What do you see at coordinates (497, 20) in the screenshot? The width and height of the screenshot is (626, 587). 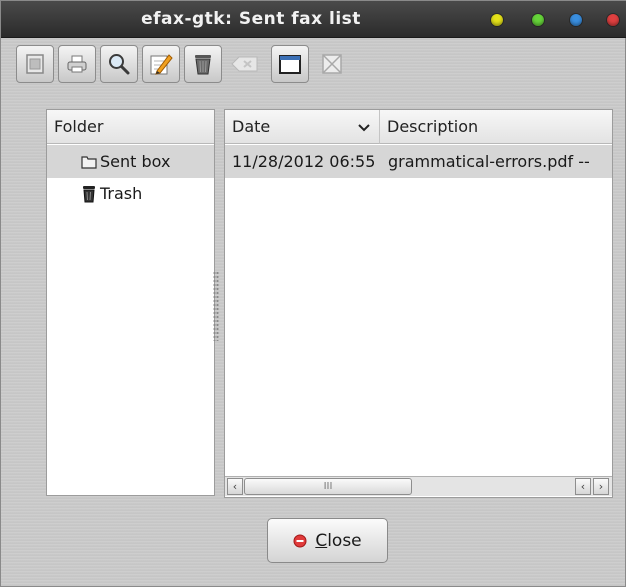 I see `minimize-button` at bounding box center [497, 20].